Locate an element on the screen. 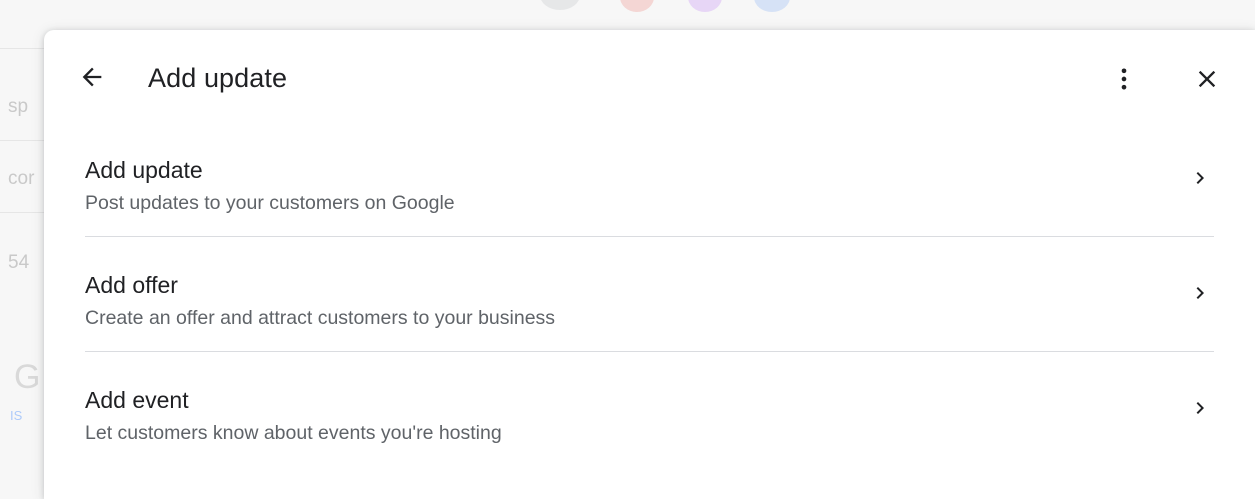 The height and width of the screenshot is (499, 1255). more-vert-icon is located at coordinates (1124, 79).